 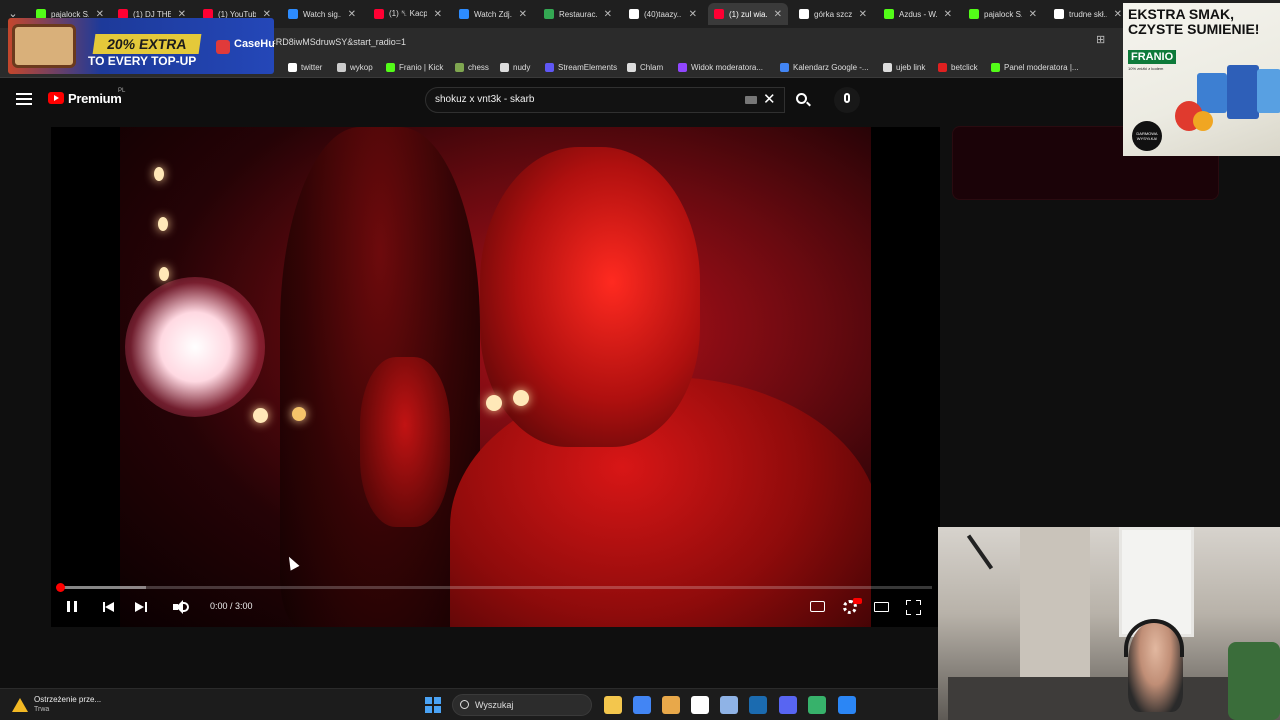 What do you see at coordinates (495, 587) in the screenshot?
I see `progress-bar` at bounding box center [495, 587].